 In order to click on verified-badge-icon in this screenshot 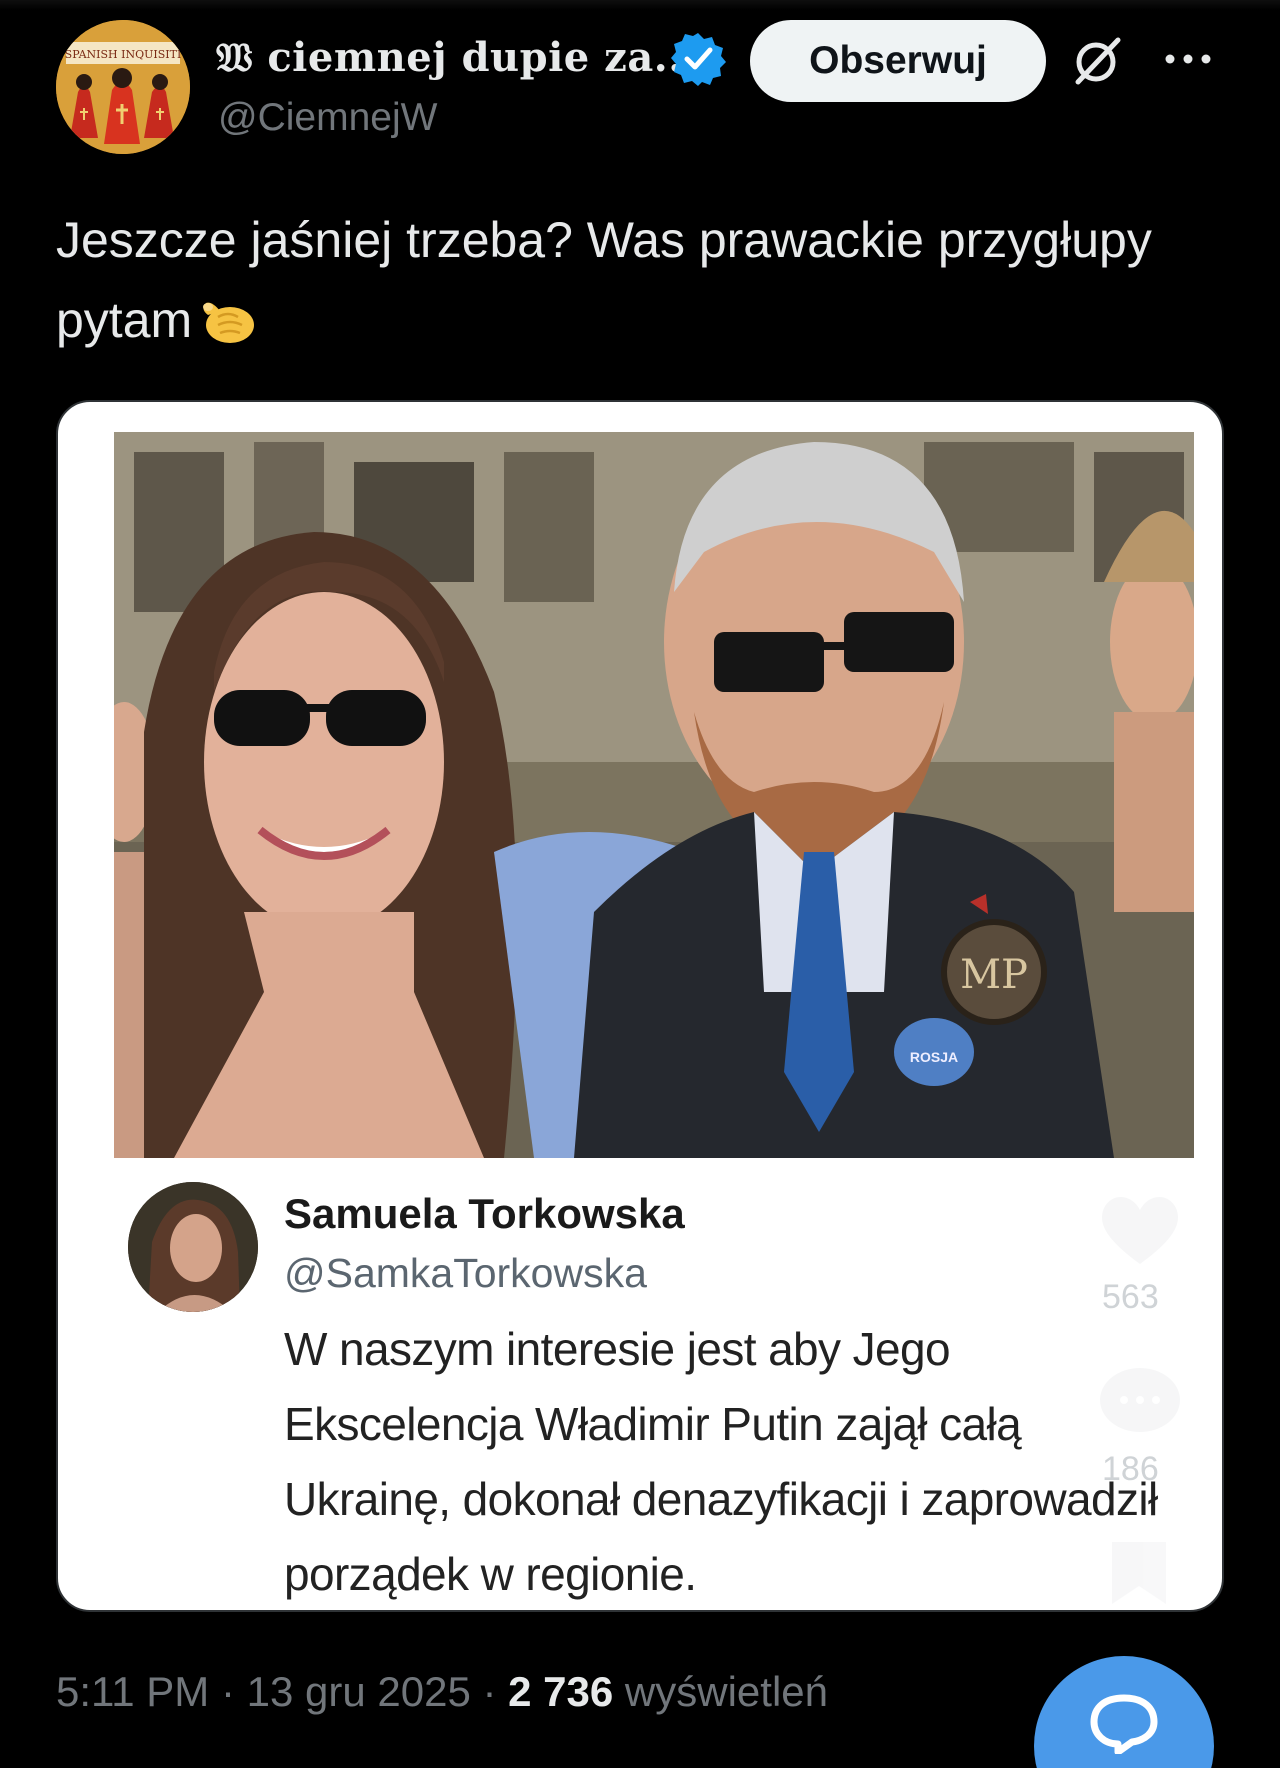, I will do `click(698, 58)`.